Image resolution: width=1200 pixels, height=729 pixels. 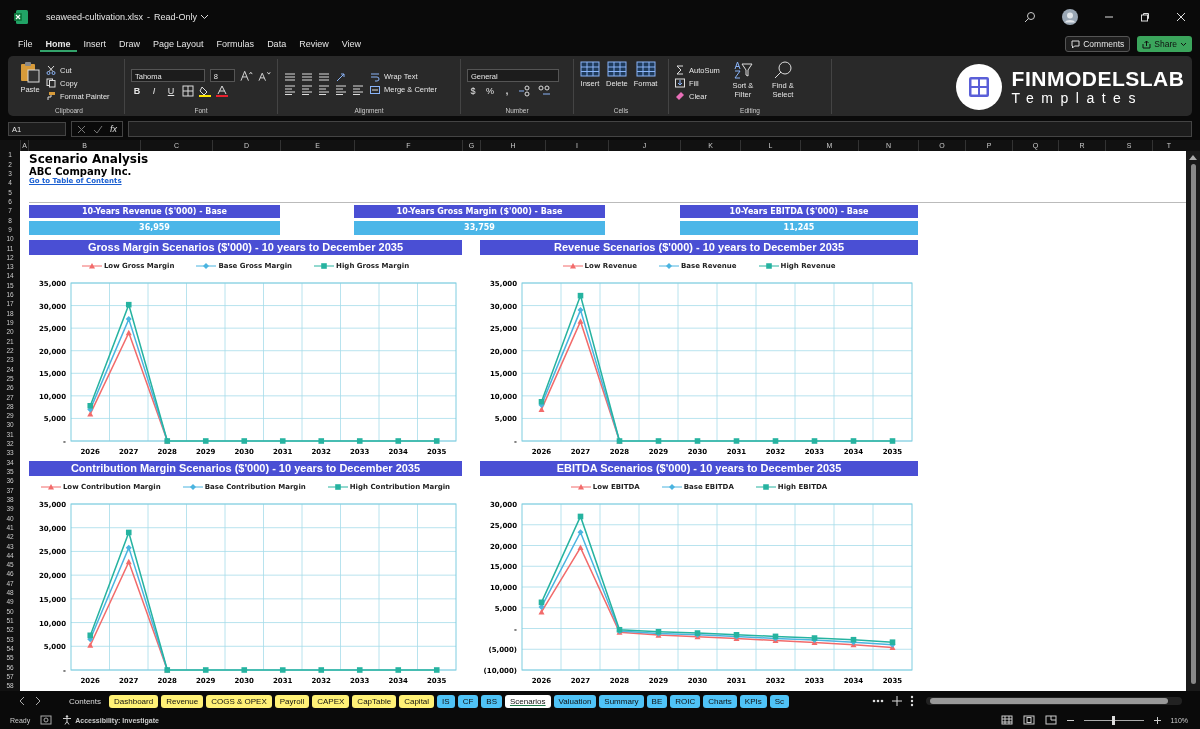 I want to click on sheet-tab: BS, so click(x=491, y=701).